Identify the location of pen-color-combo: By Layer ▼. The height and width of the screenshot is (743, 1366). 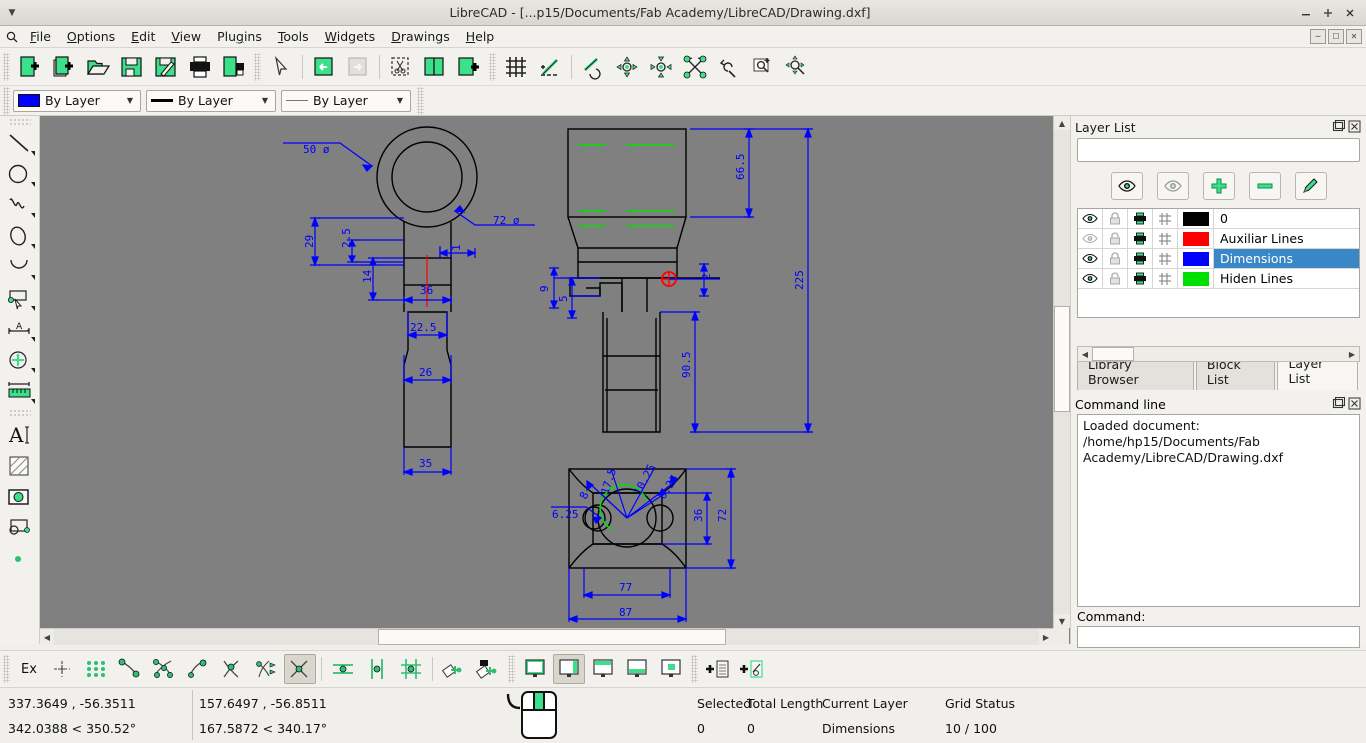
(77, 100).